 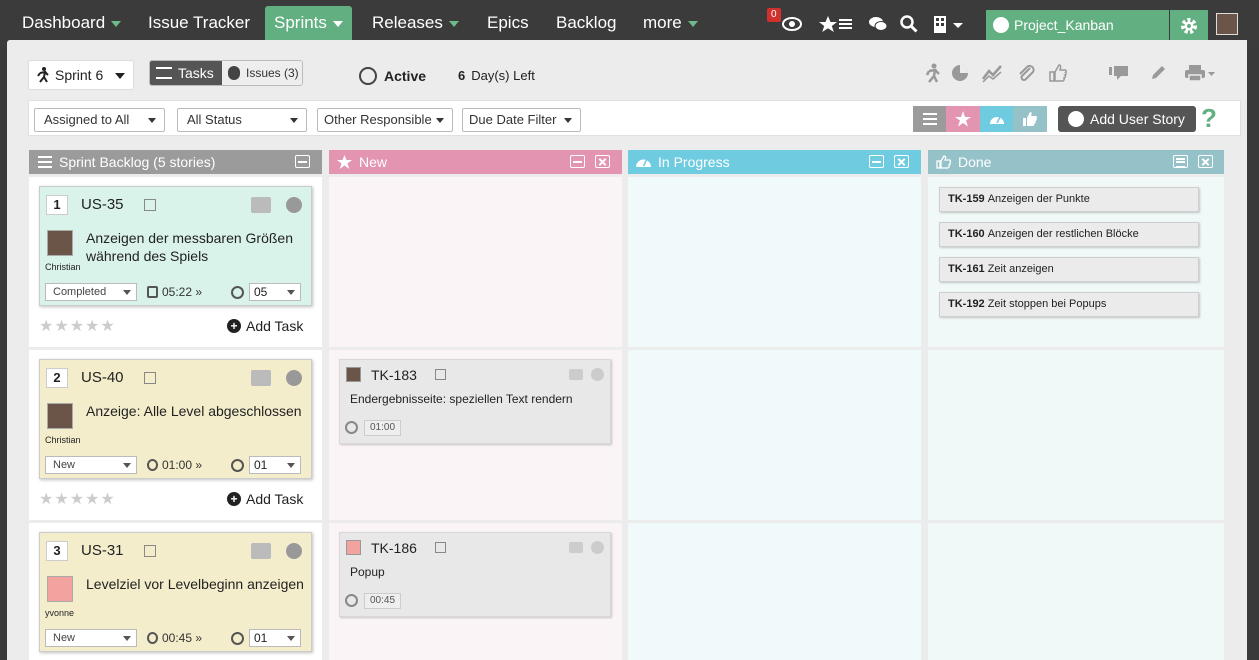 I want to click on assigned-filter: Assigned to All, so click(x=99, y=120).